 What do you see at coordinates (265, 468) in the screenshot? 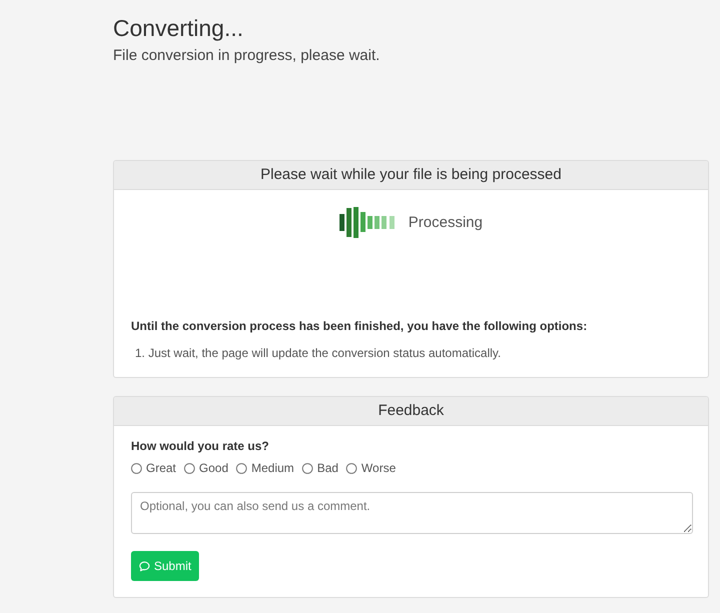
I see `rating-option: Medium` at bounding box center [265, 468].